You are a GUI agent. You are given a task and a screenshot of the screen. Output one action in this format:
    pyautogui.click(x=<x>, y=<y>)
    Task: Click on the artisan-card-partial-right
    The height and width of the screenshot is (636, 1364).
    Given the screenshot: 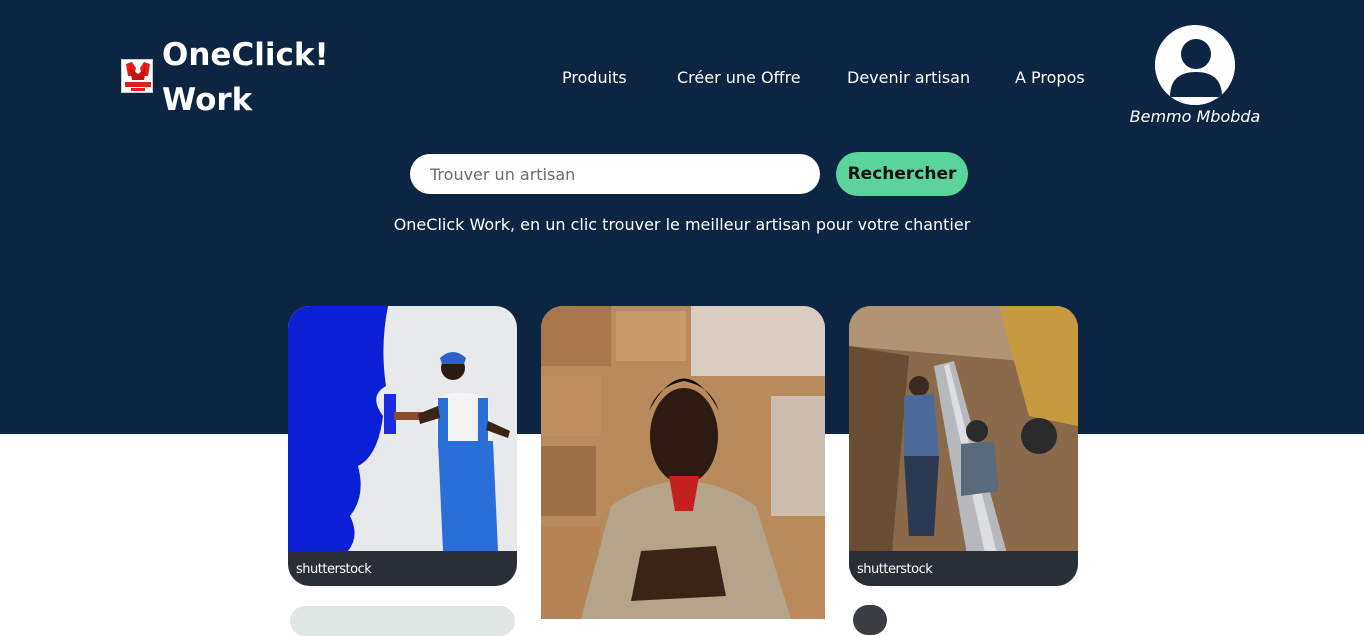 What is the action you would take?
    pyautogui.click(x=870, y=620)
    